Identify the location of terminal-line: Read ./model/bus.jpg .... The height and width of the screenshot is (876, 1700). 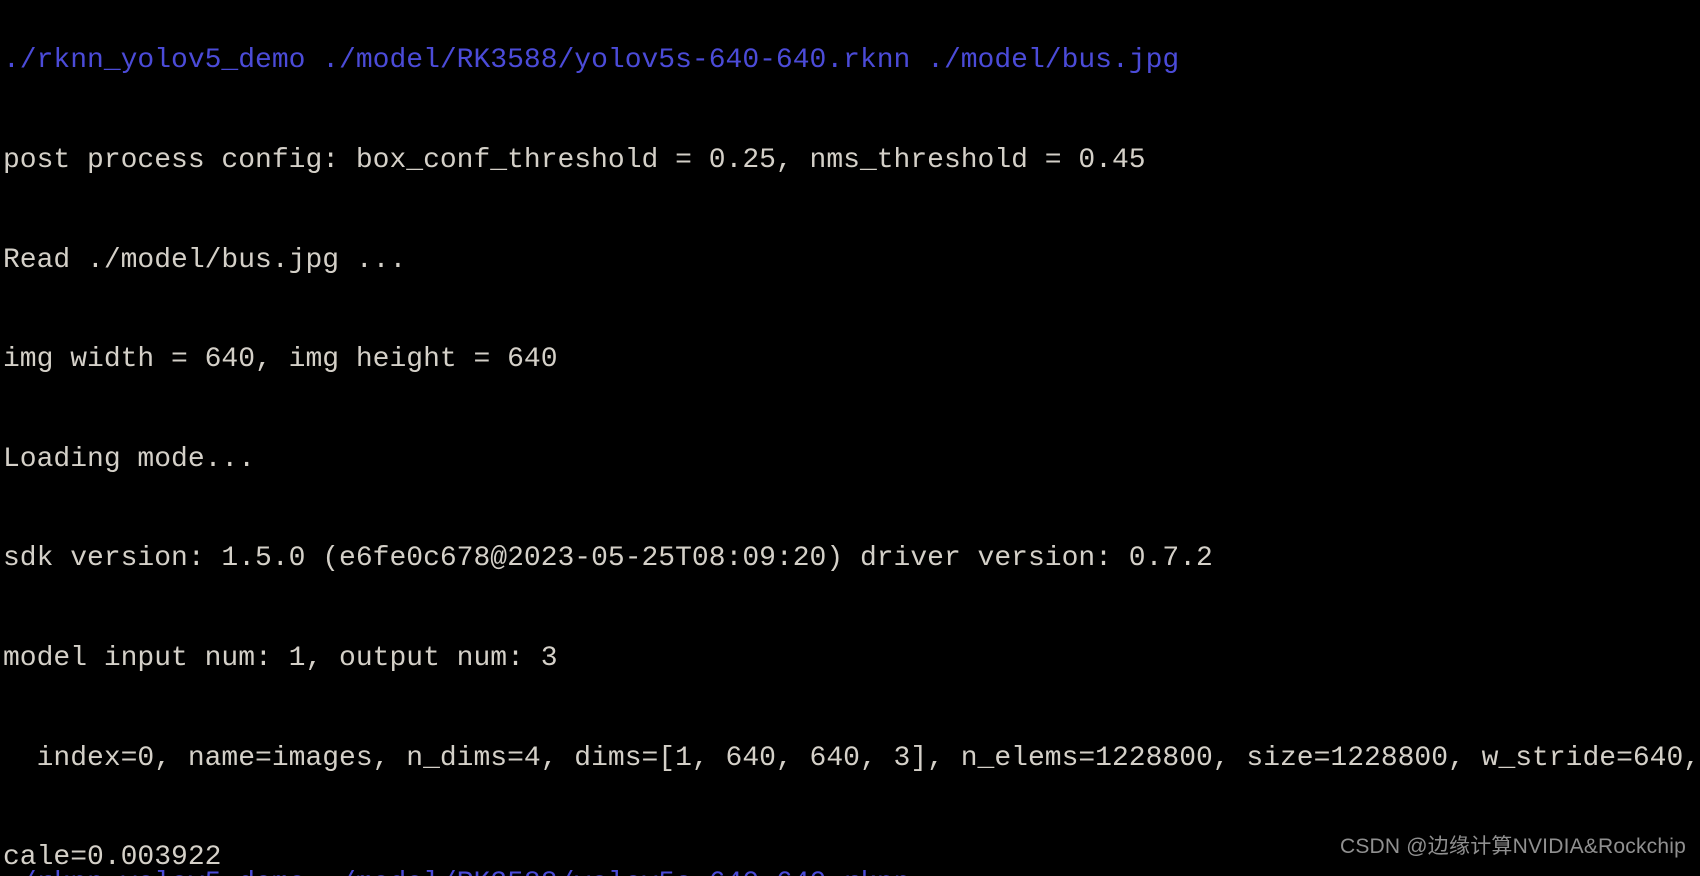
(205, 260).